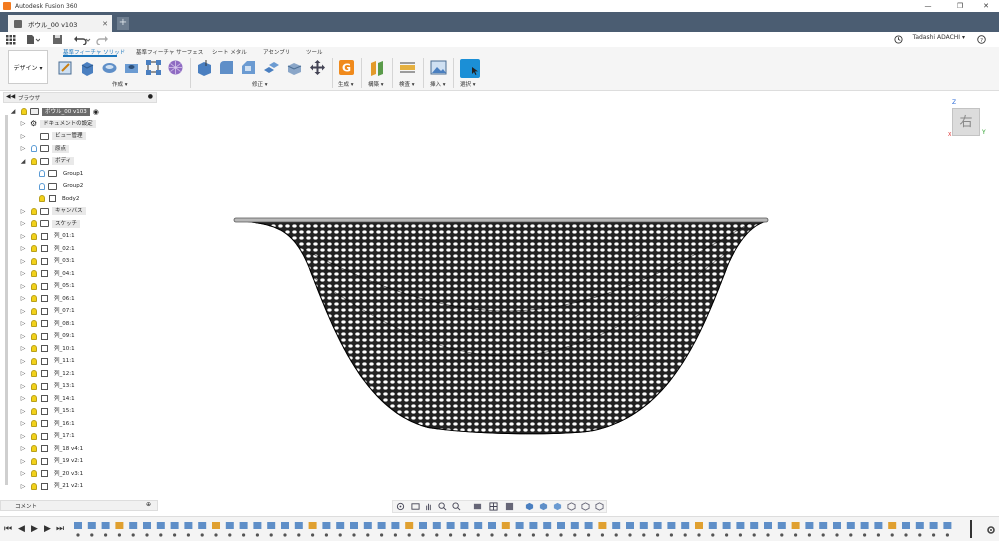 This screenshot has width=999, height=541. I want to click on chamfer-icon, so click(248, 67).